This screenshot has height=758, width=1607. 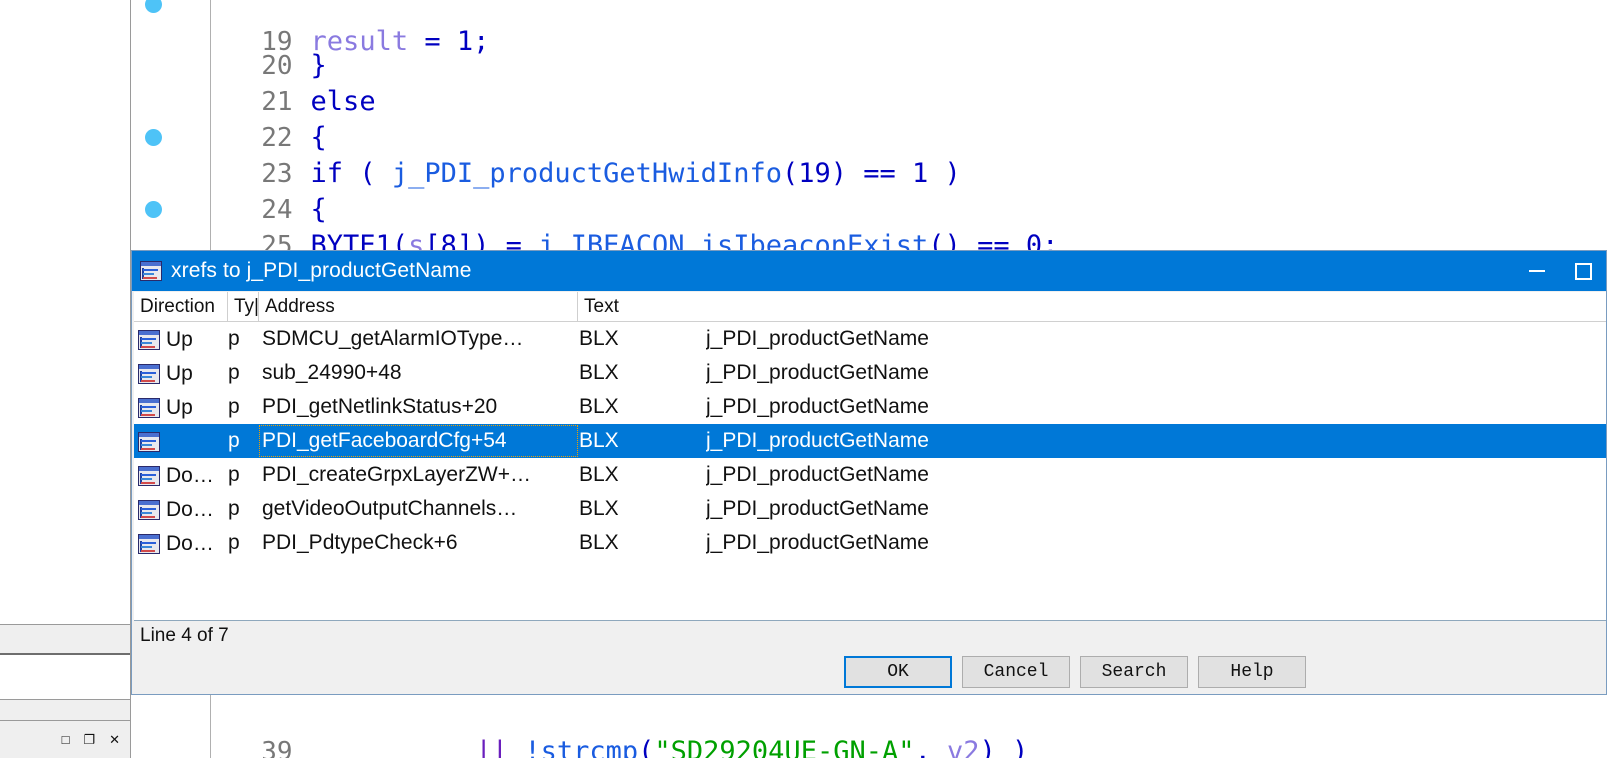 What do you see at coordinates (277, 747) in the screenshot?
I see `line-number: 39` at bounding box center [277, 747].